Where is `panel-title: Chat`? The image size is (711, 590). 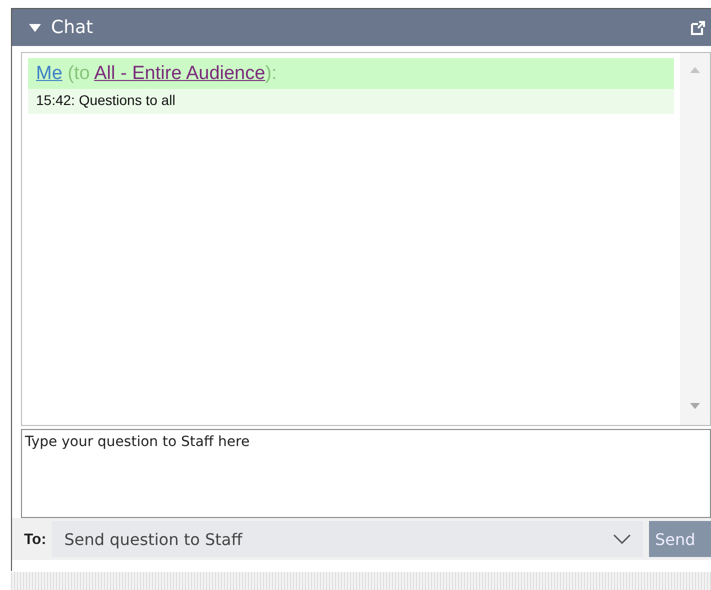
panel-title: Chat is located at coordinates (72, 27).